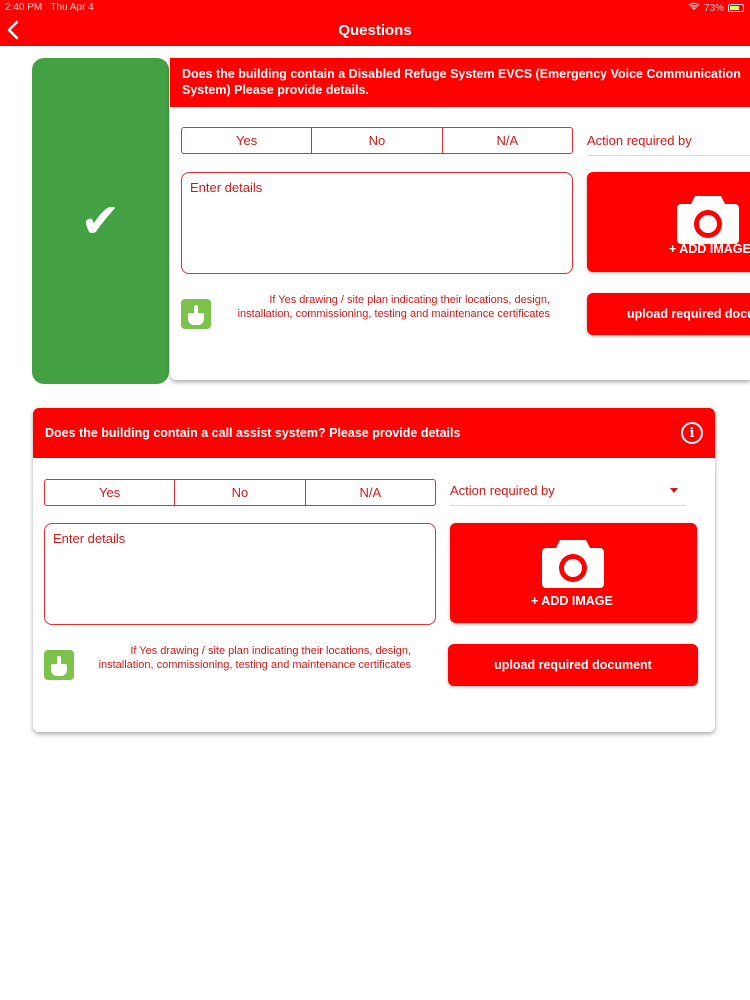 The image size is (750, 1000). I want to click on battery-icon, so click(736, 8).